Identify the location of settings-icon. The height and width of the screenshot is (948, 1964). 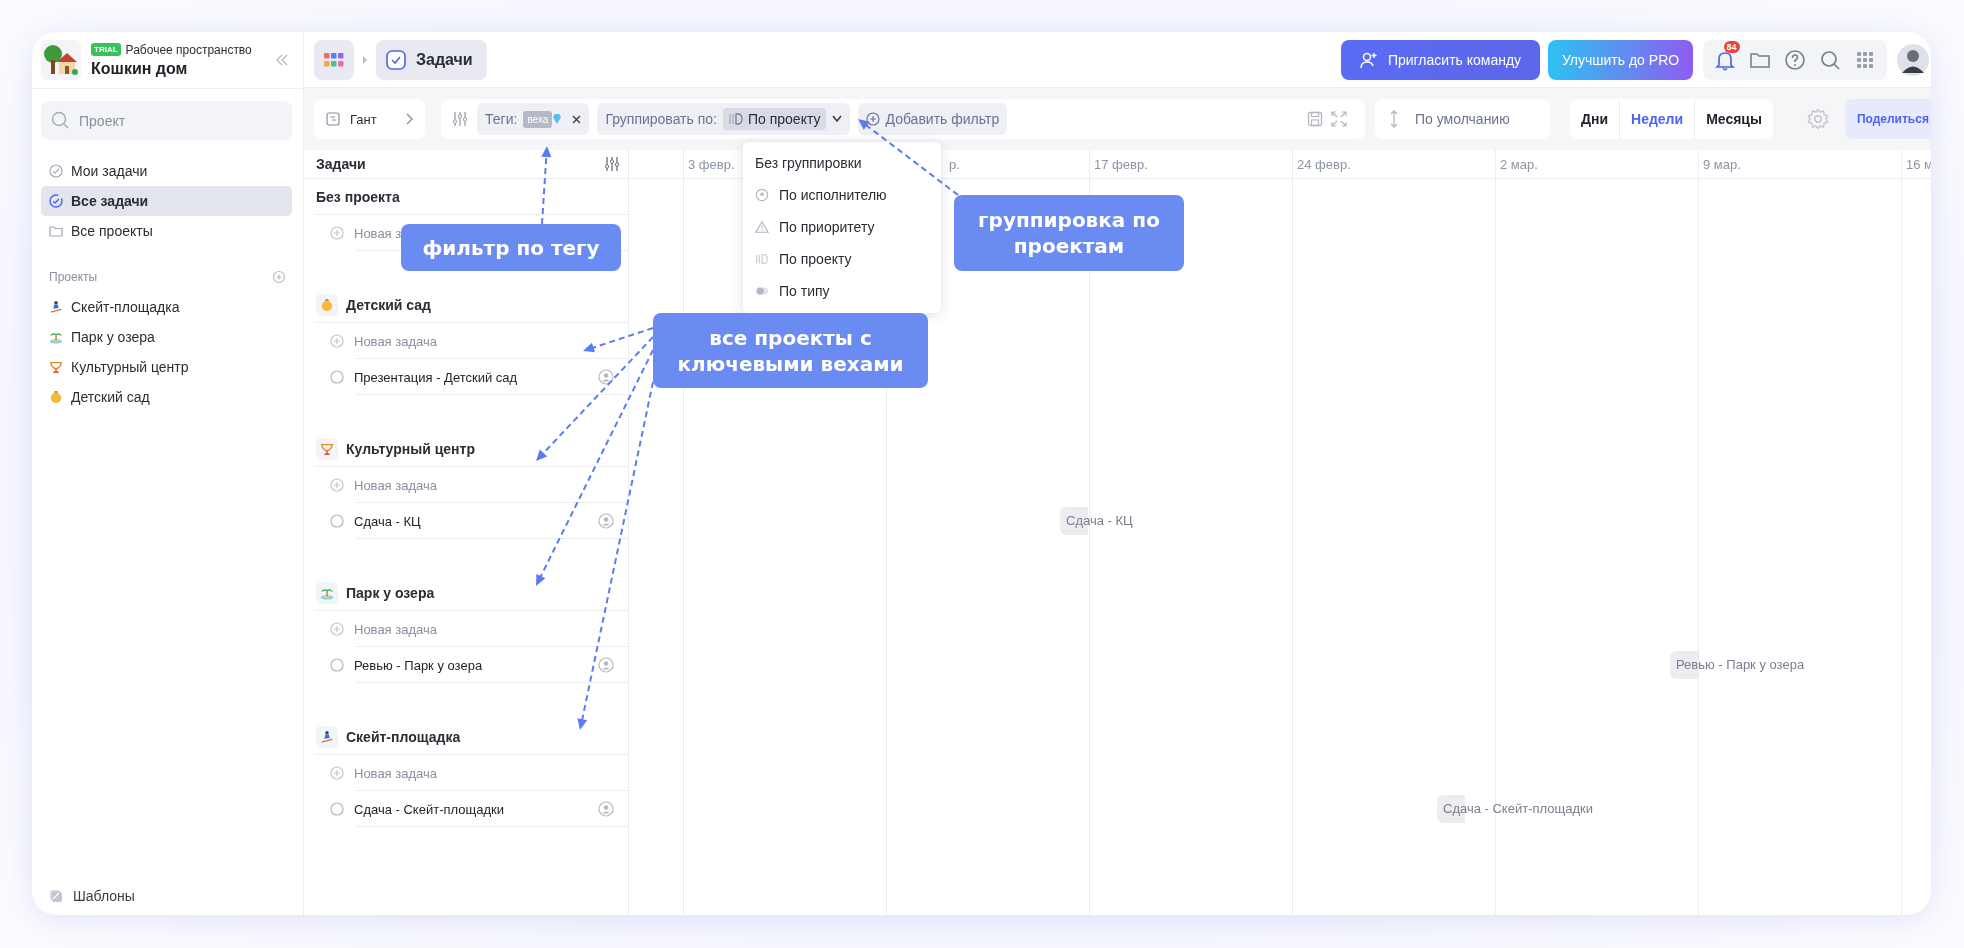
(1817, 119).